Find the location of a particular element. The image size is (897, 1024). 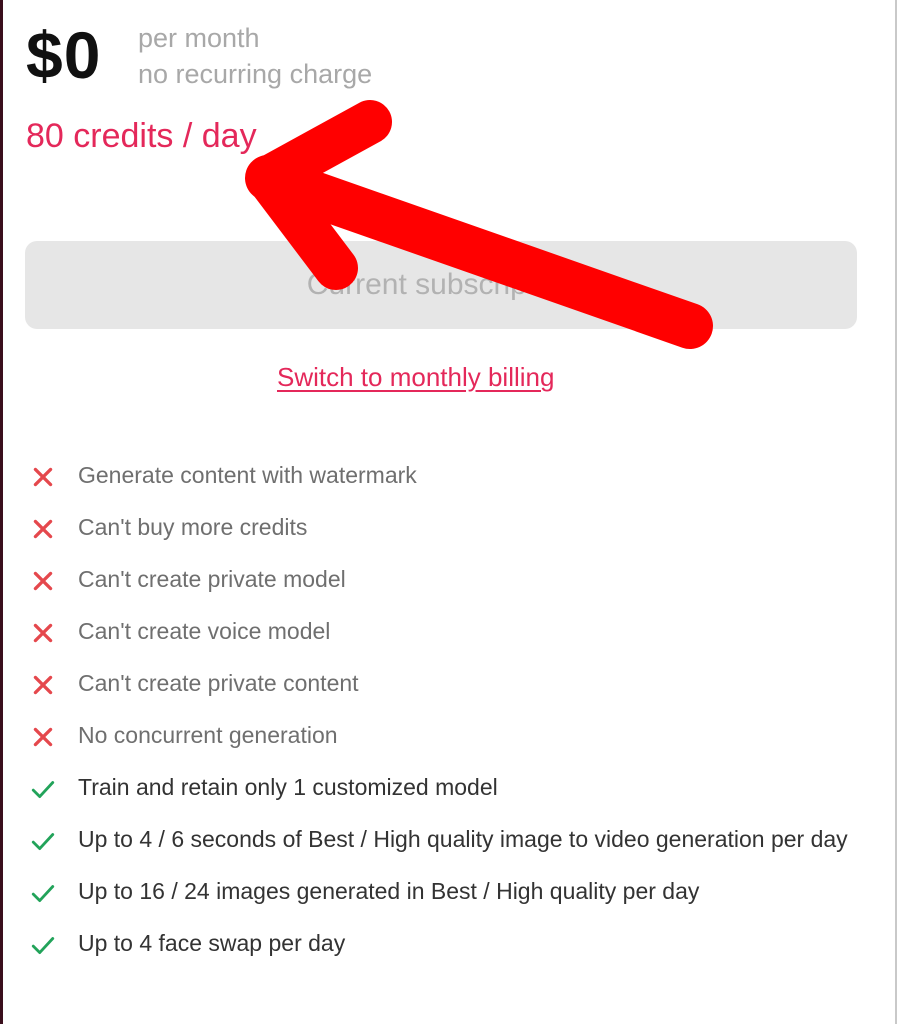

feature-text: Can't create voice model is located at coordinates (204, 631).